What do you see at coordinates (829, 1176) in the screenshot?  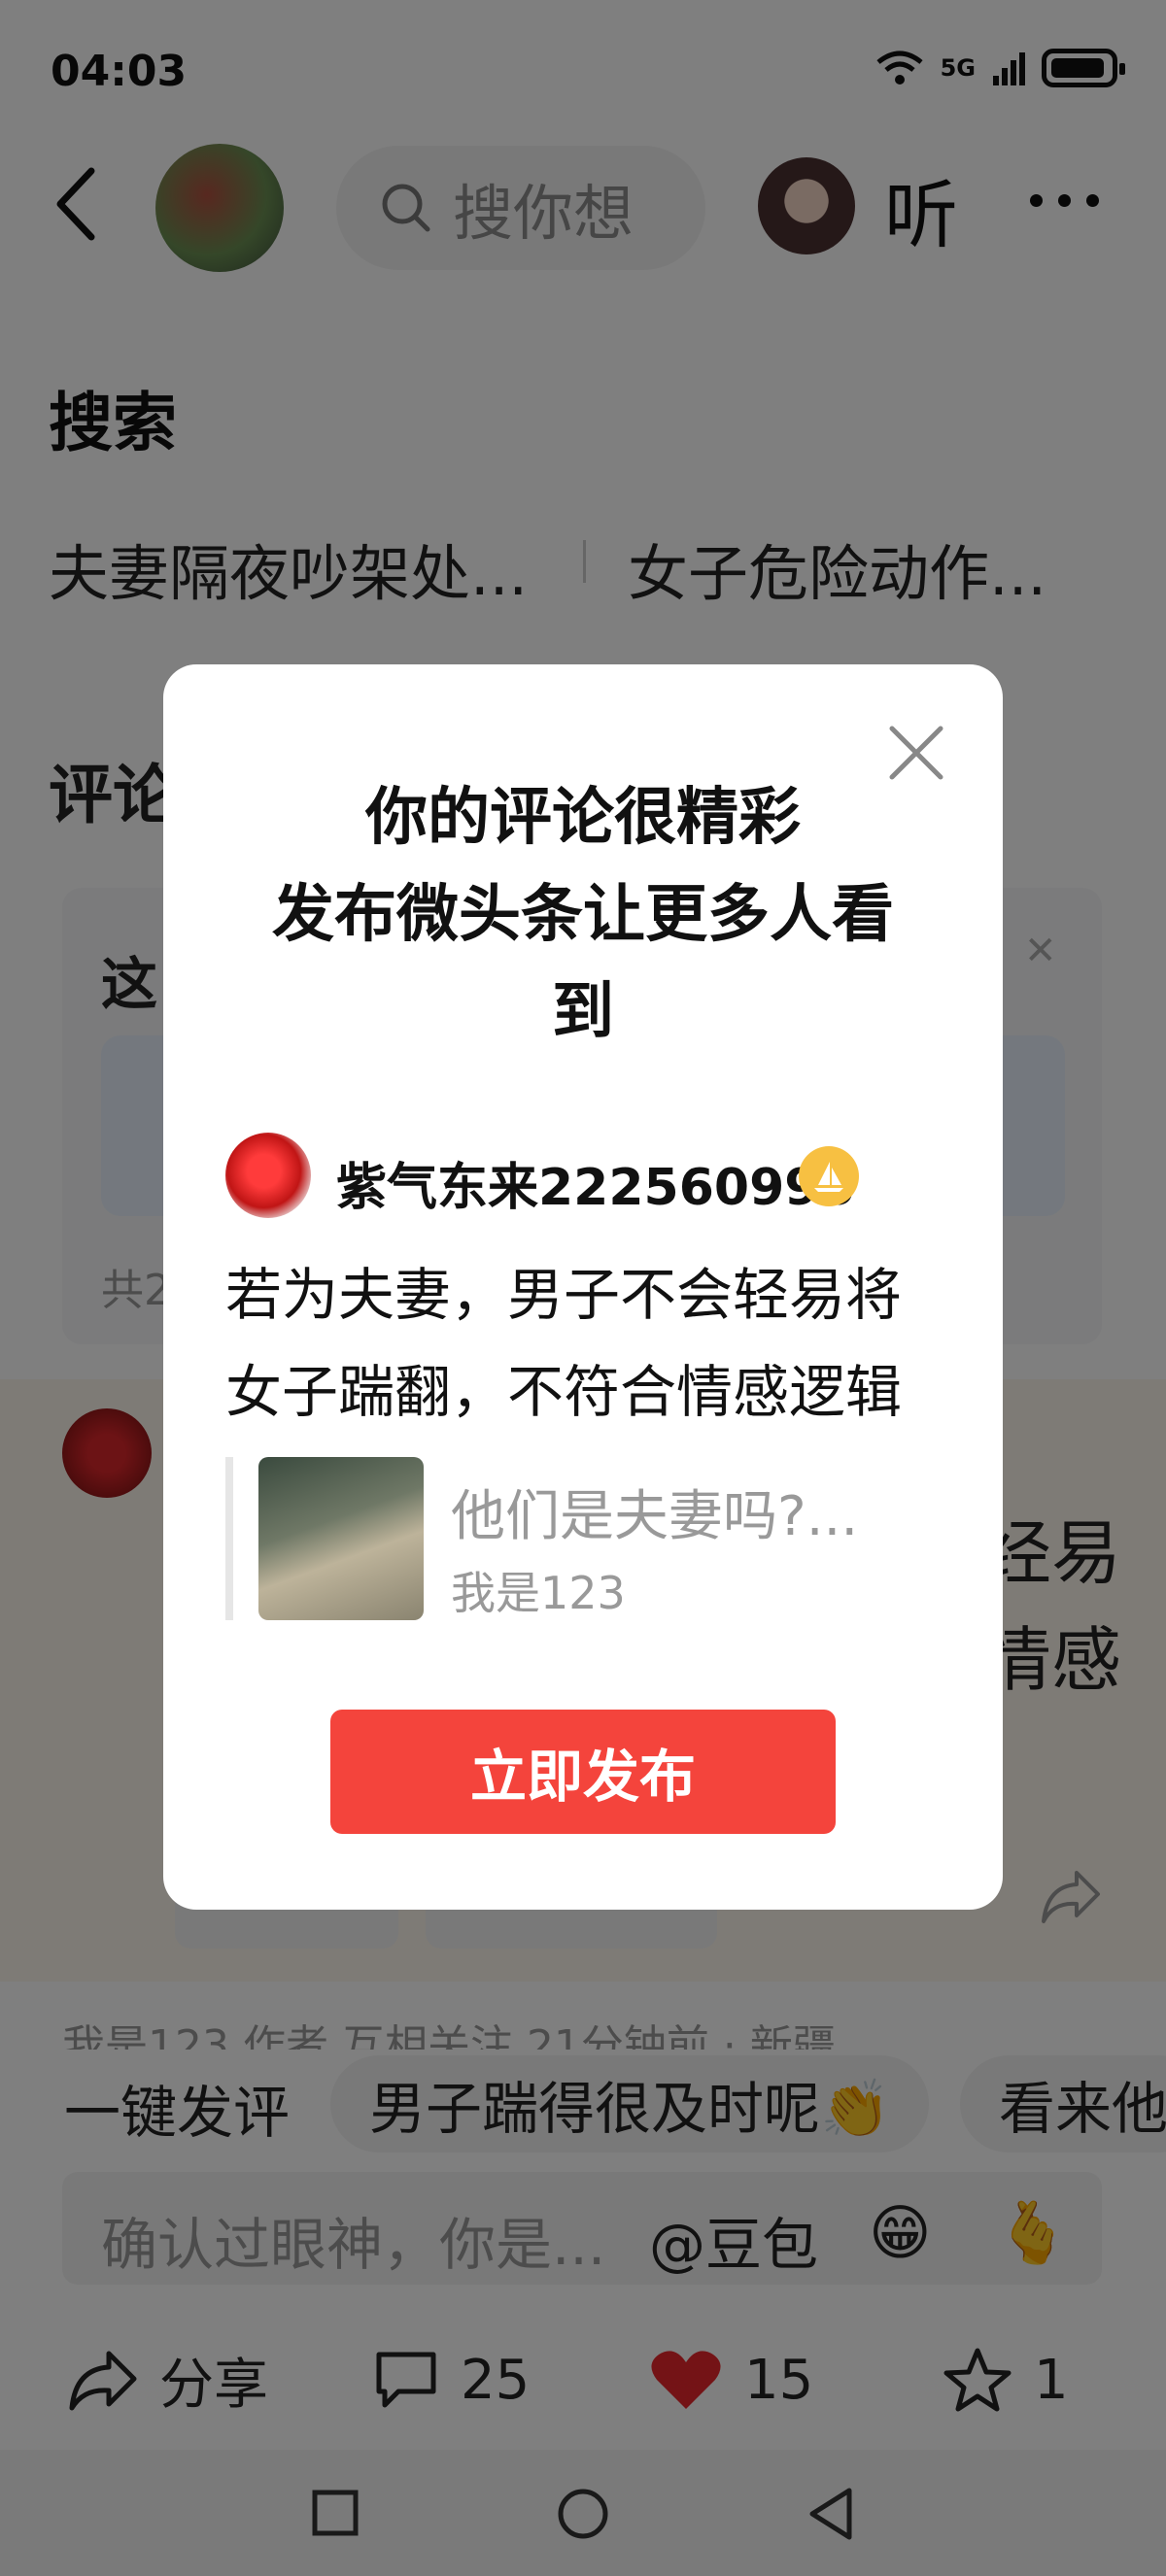 I see `sailboat-badge-icon` at bounding box center [829, 1176].